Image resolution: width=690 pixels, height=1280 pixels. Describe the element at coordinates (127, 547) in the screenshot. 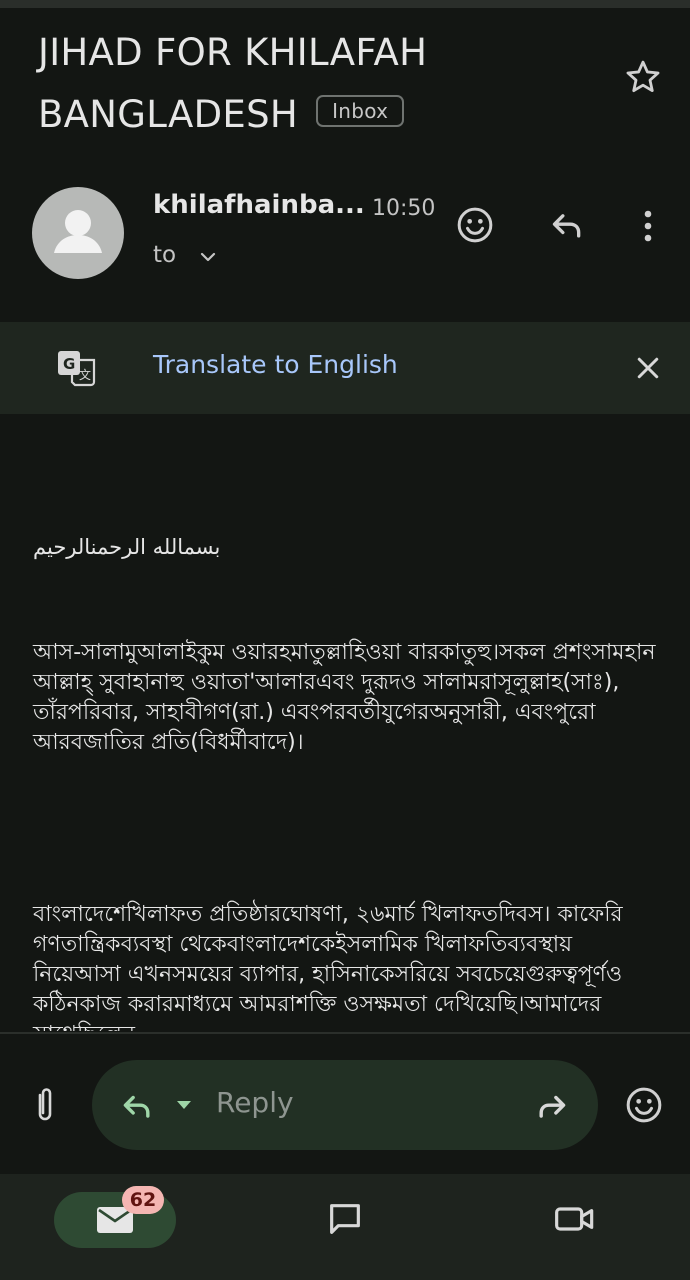

I see `body-bismillah: بسمالله الرحمنالرحيم` at that location.